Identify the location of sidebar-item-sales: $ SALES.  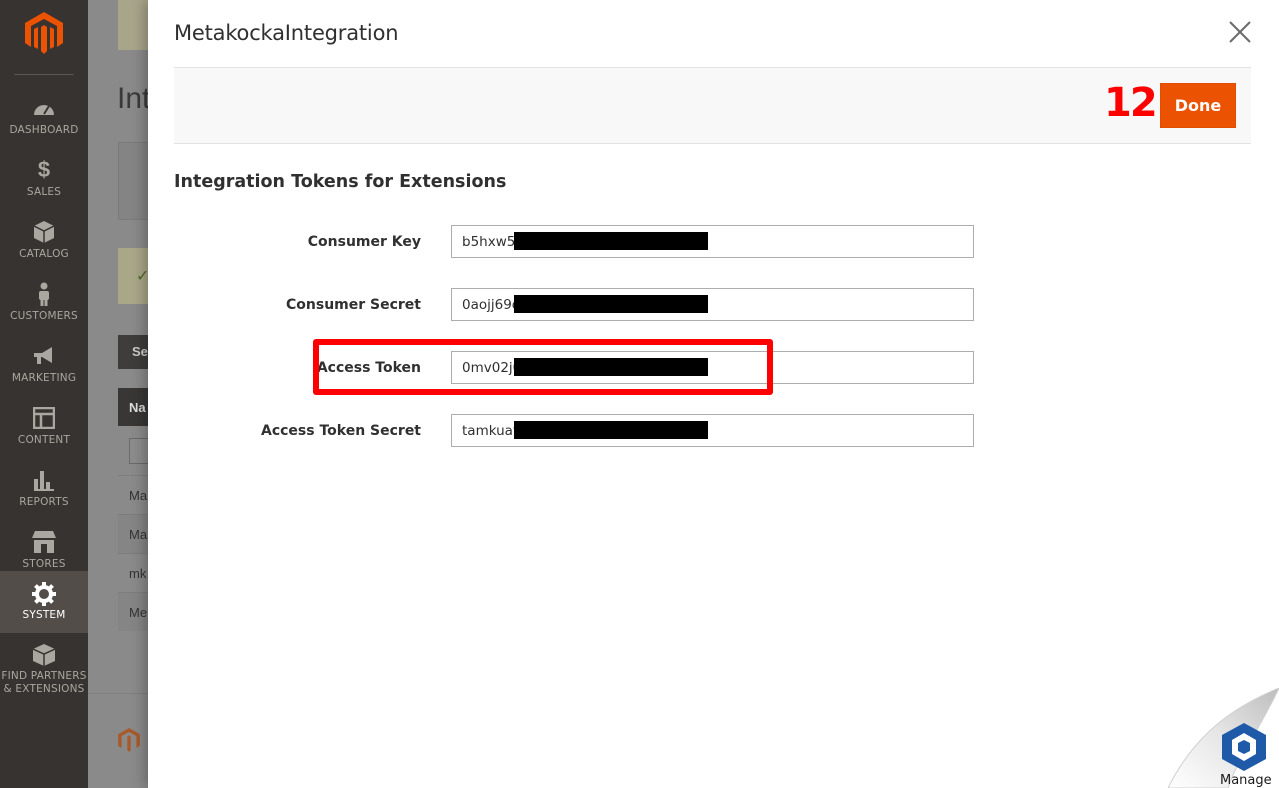
(44, 179).